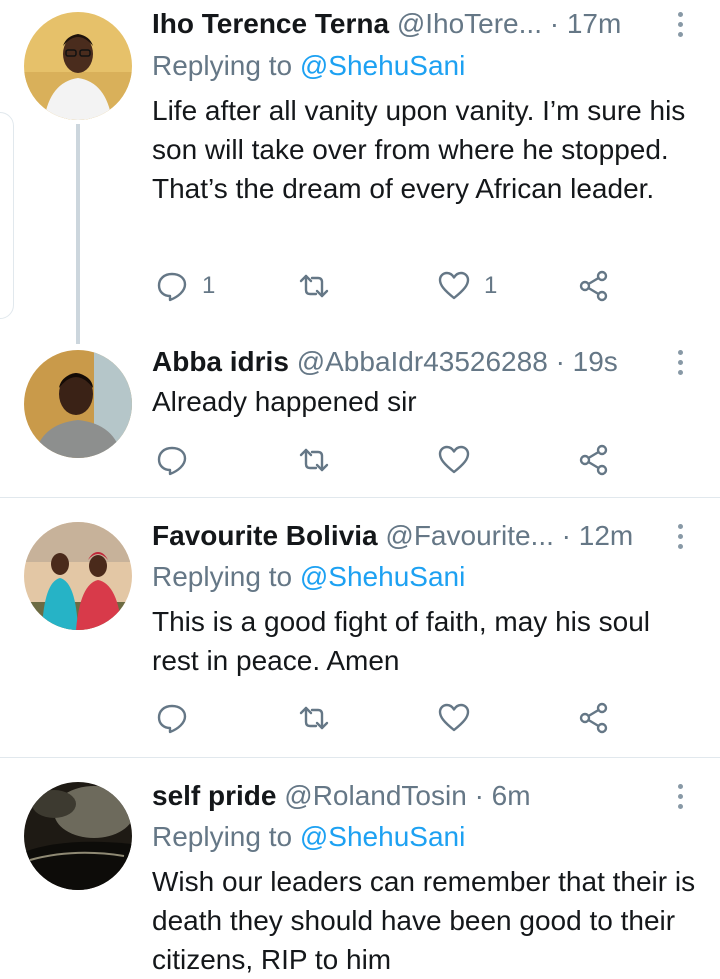  Describe the element at coordinates (209, 285) in the screenshot. I see `reply-count: 1` at that location.